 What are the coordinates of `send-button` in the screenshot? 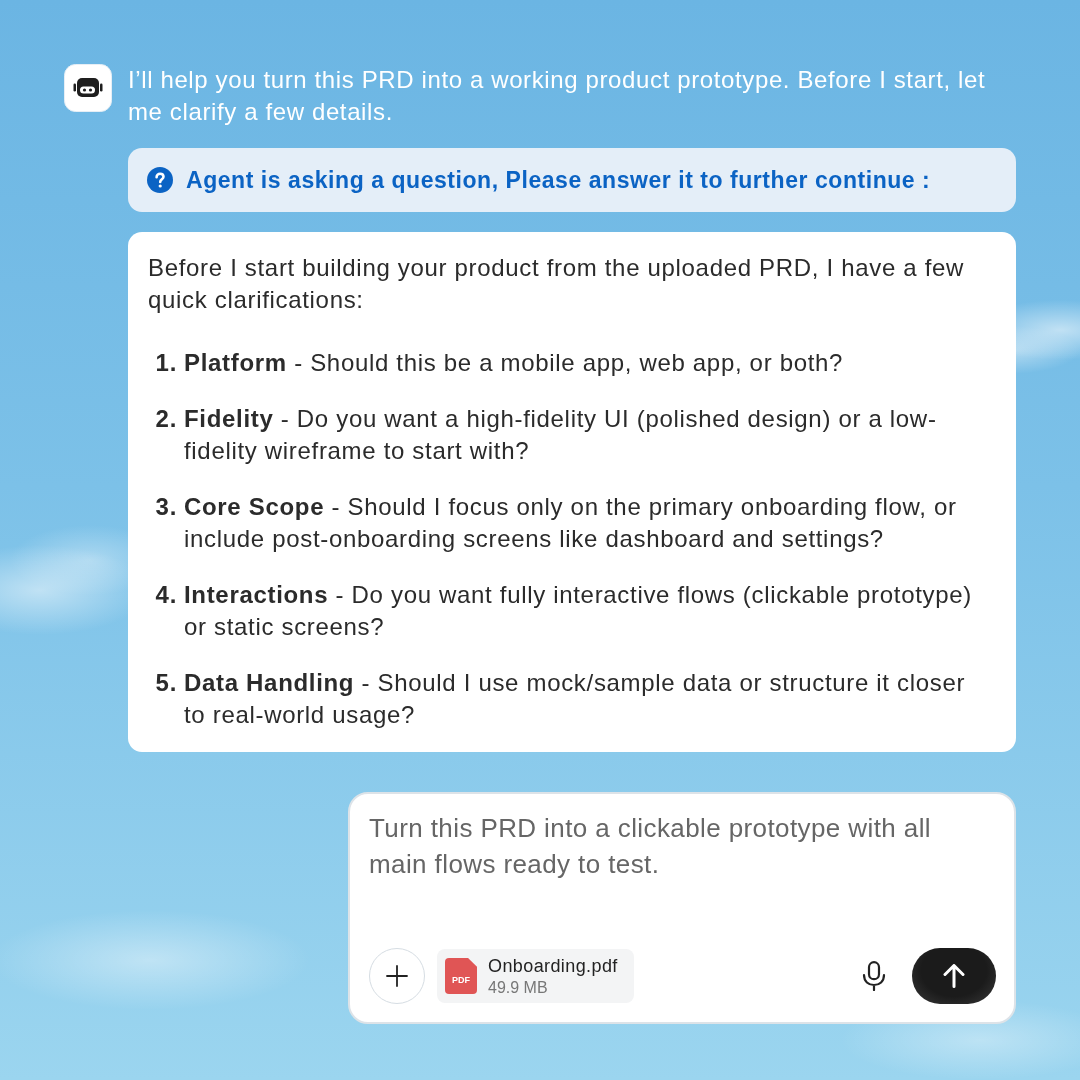 It's located at (954, 976).